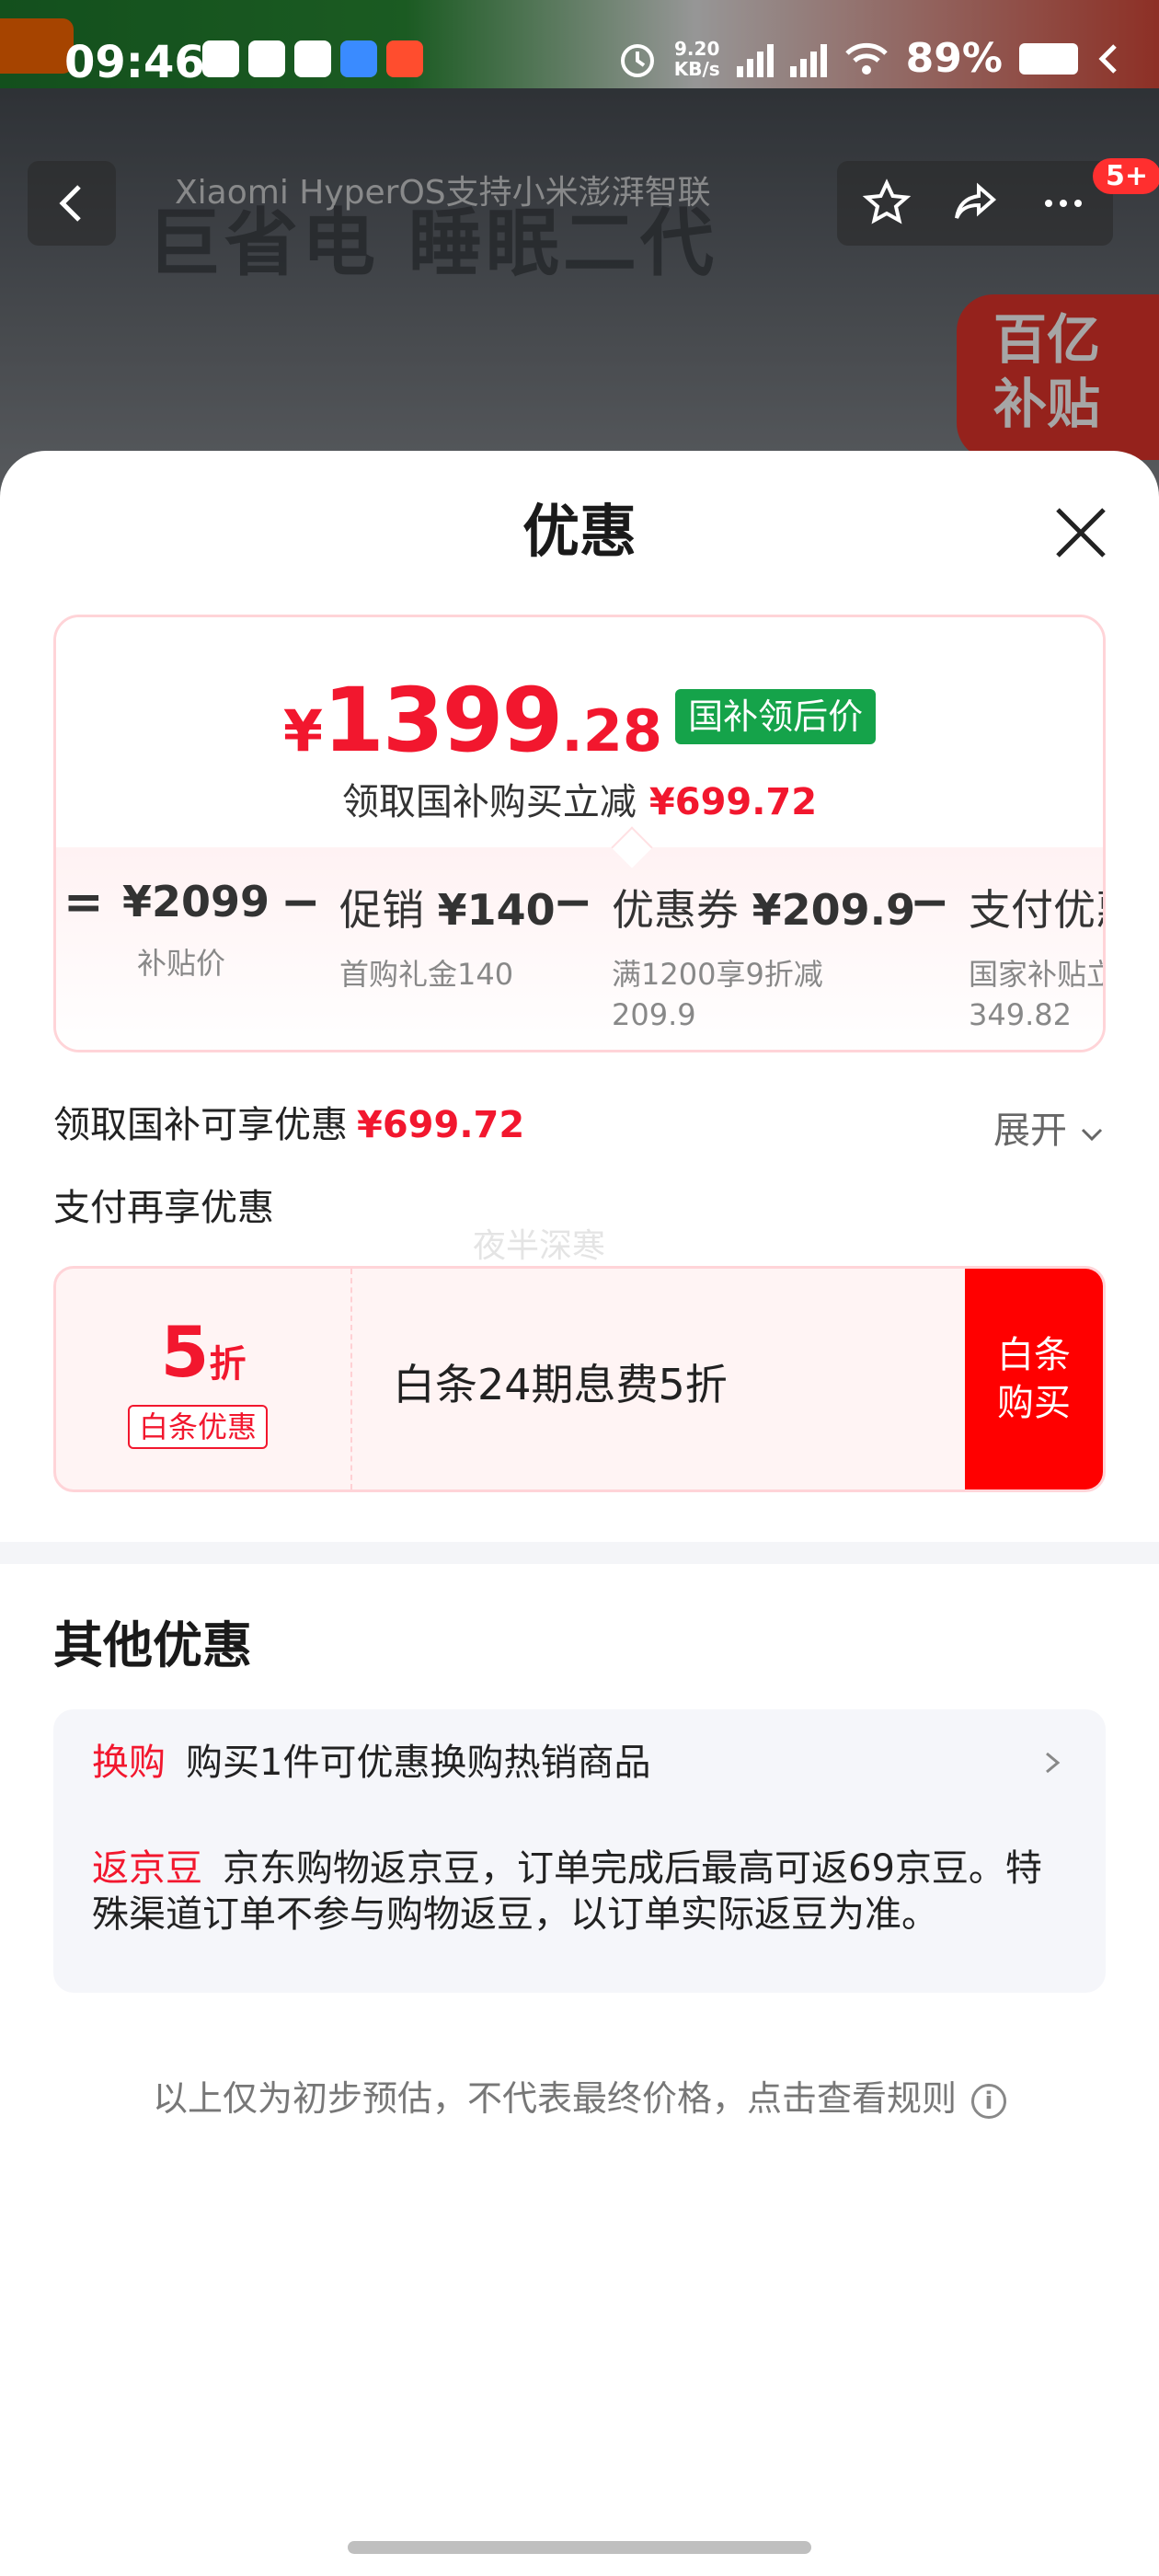 The image size is (1159, 2576). Describe the element at coordinates (1036, 956) in the screenshot. I see `breakdown-item: 支付优惠 国家补贴立 349.82` at that location.